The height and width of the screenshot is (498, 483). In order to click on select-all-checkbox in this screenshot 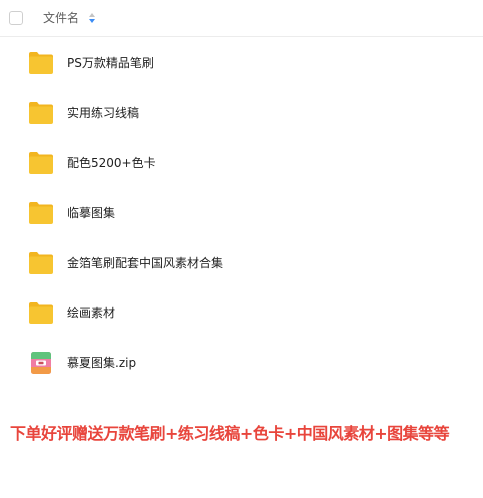, I will do `click(16, 18)`.